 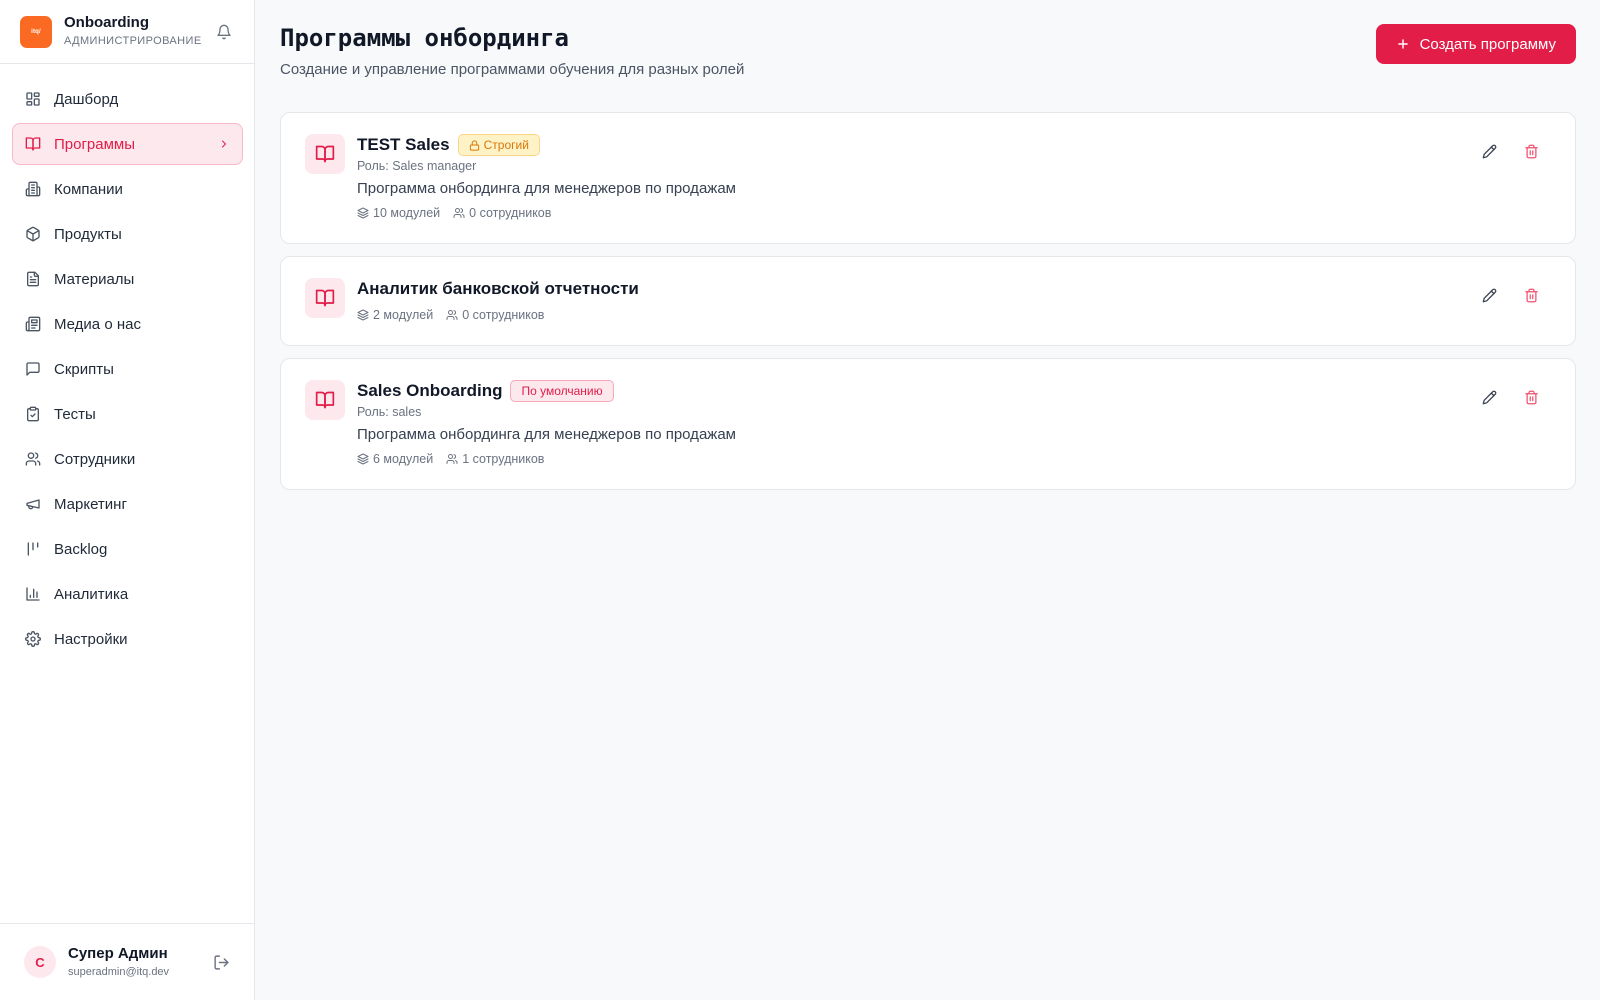 What do you see at coordinates (546, 459) in the screenshot?
I see `program-meta: 6 модулей 1 сотрудников` at bounding box center [546, 459].